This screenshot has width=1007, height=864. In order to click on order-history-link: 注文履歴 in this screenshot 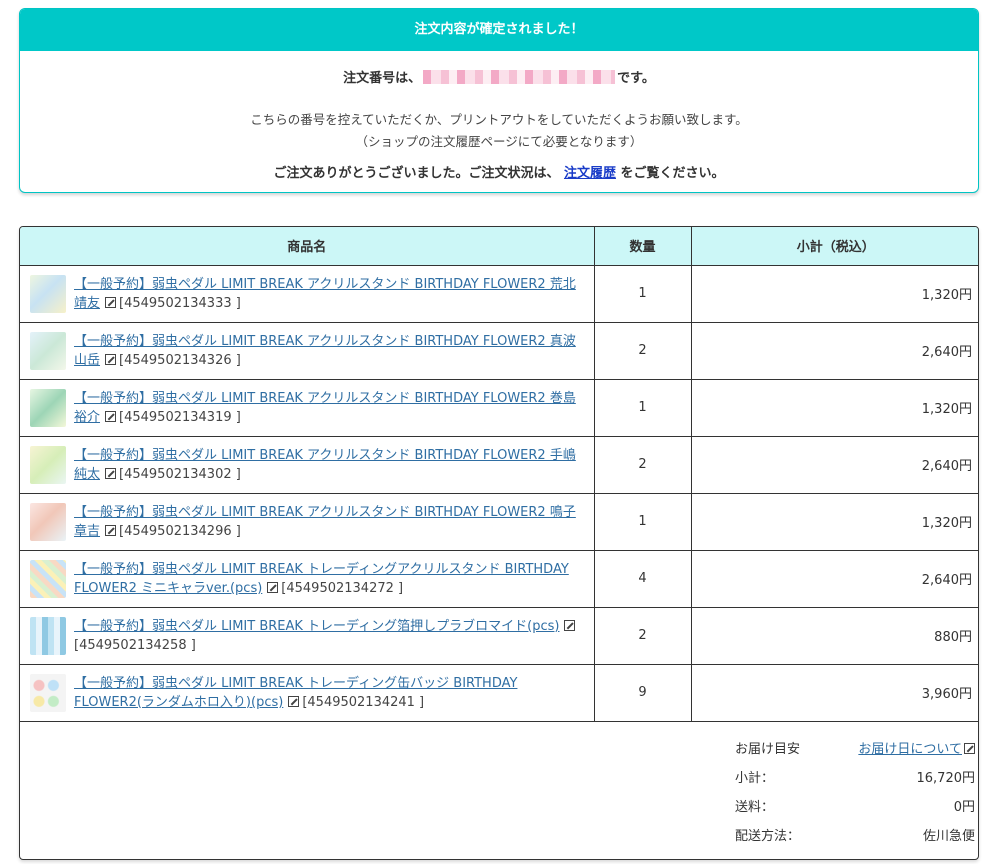, I will do `click(590, 173)`.